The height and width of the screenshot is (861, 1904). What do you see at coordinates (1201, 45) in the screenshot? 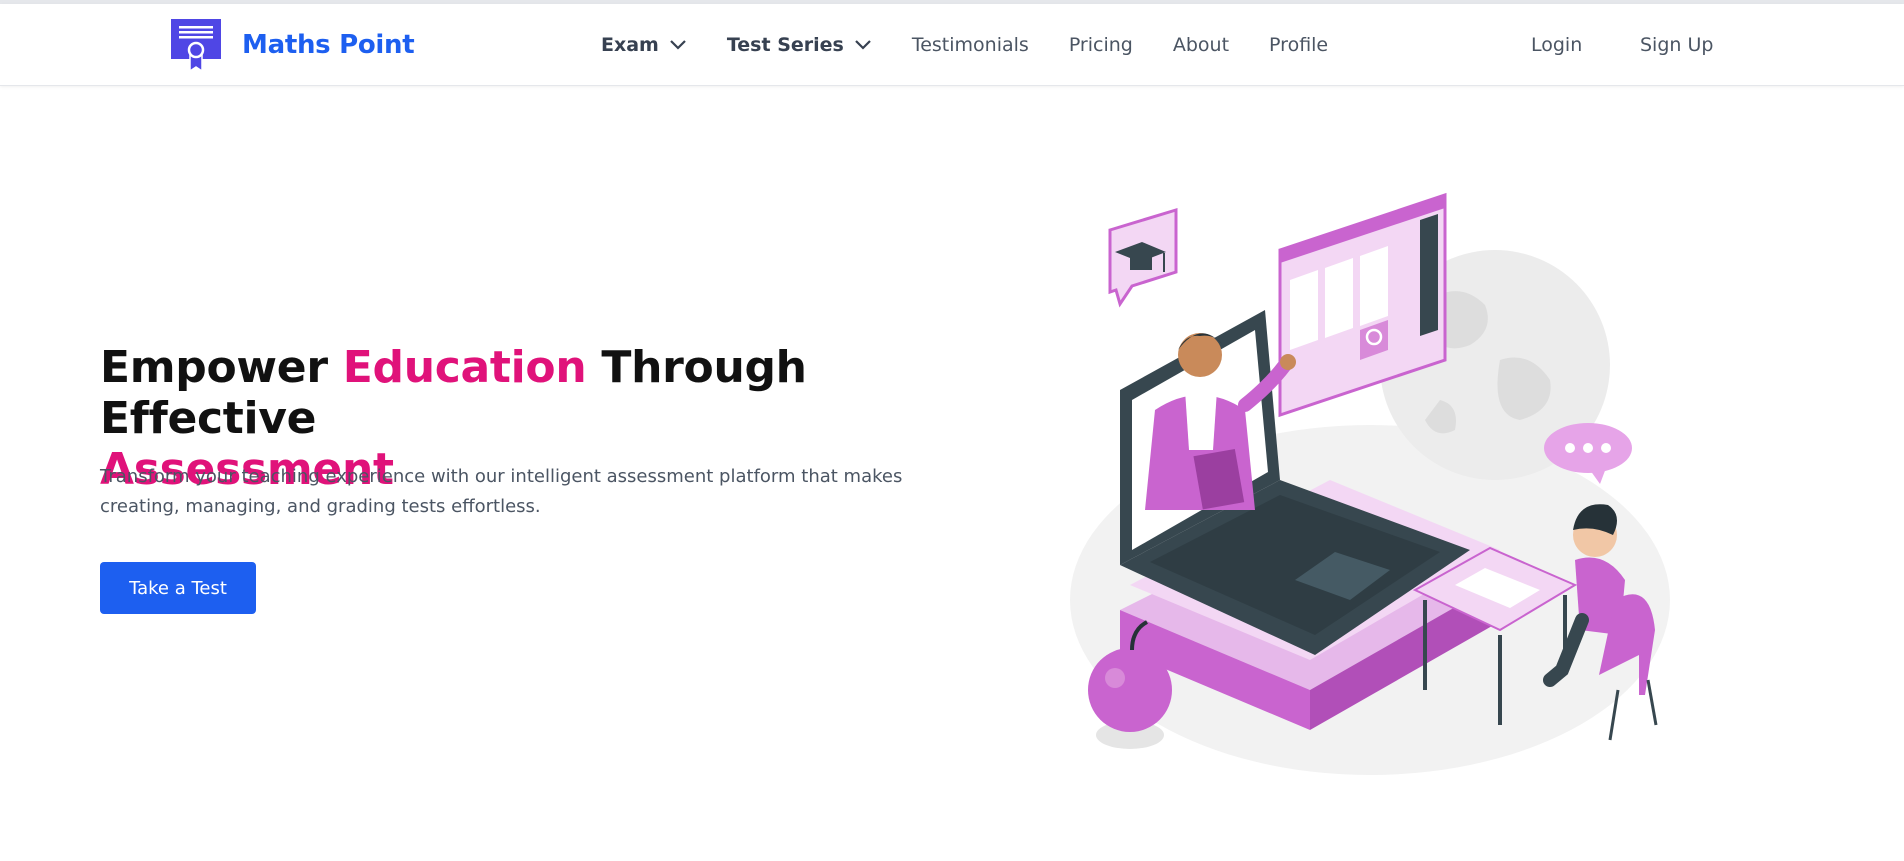
I see `nav-about: About` at bounding box center [1201, 45].